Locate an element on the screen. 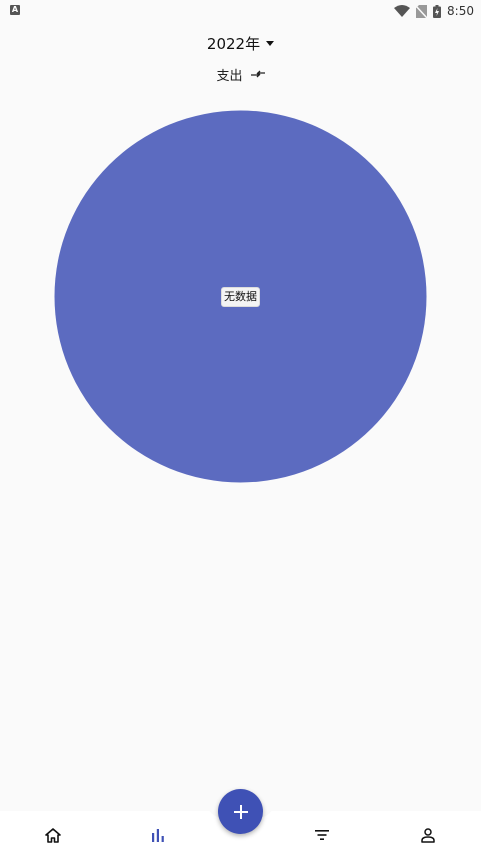  status-icons: 8:50 is located at coordinates (434, 11).